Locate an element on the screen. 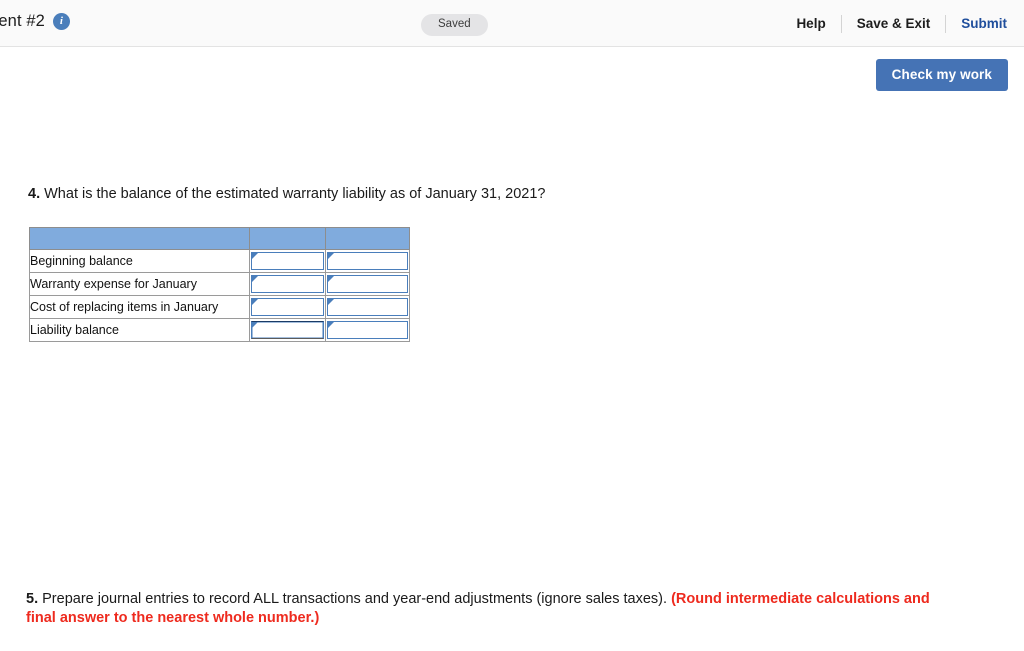  input-cell-warranty-expense-col2 is located at coordinates (287, 284).